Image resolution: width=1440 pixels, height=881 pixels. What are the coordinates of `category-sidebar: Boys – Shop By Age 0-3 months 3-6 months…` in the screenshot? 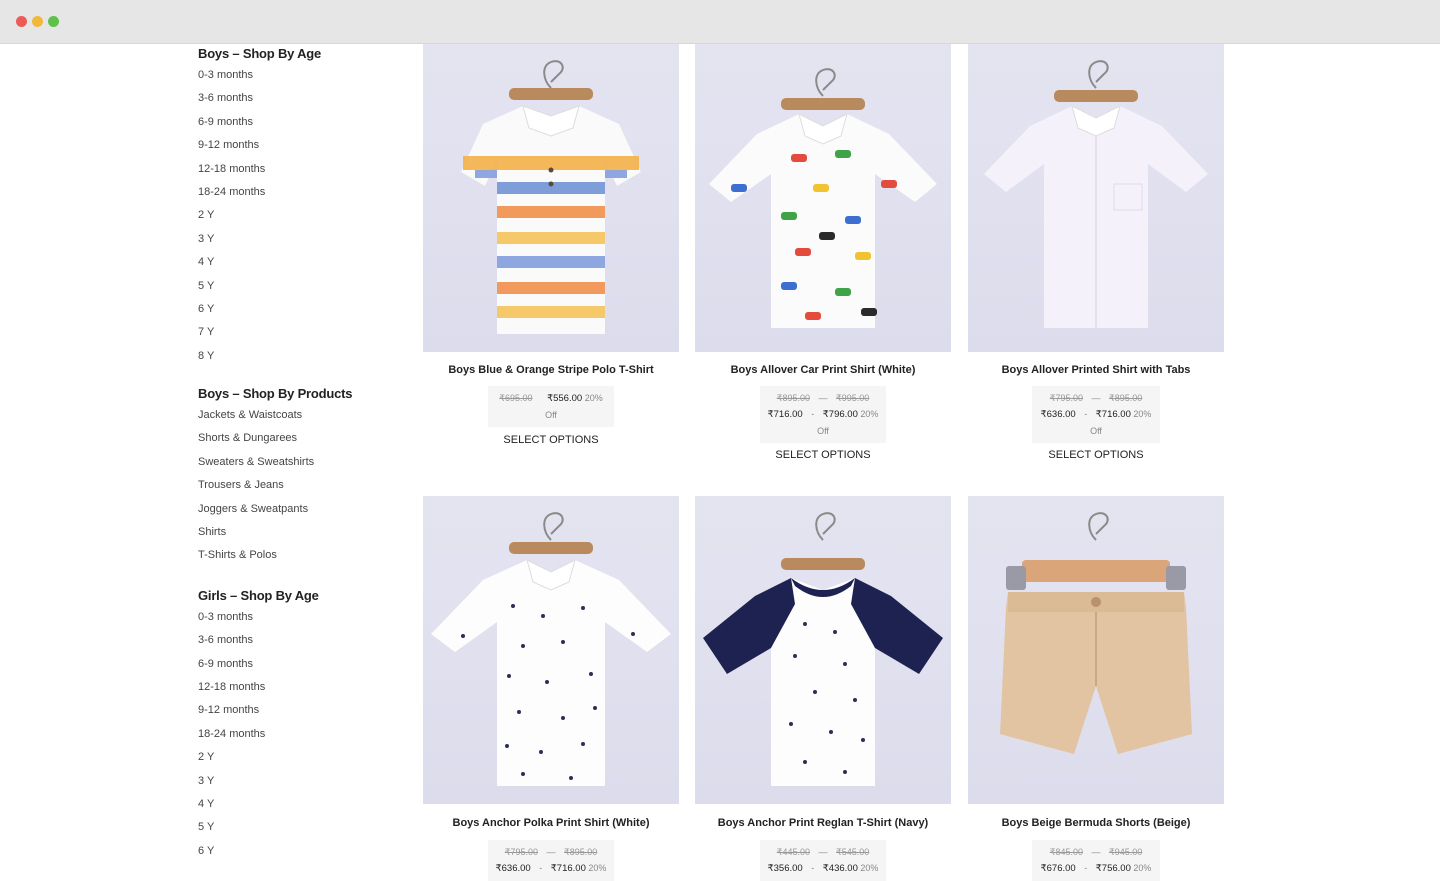 It's located at (293, 453).